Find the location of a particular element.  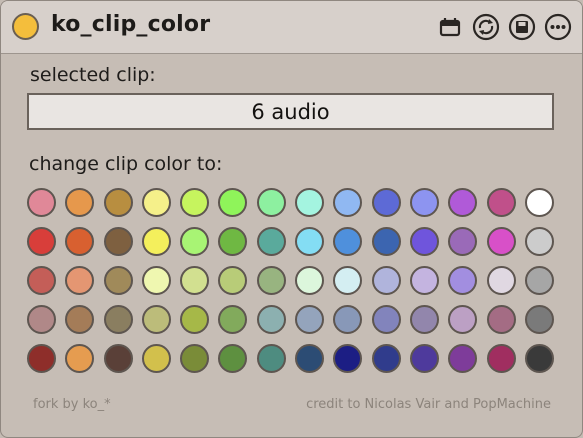

selected-clip-label: selected clip: is located at coordinates (93, 75).